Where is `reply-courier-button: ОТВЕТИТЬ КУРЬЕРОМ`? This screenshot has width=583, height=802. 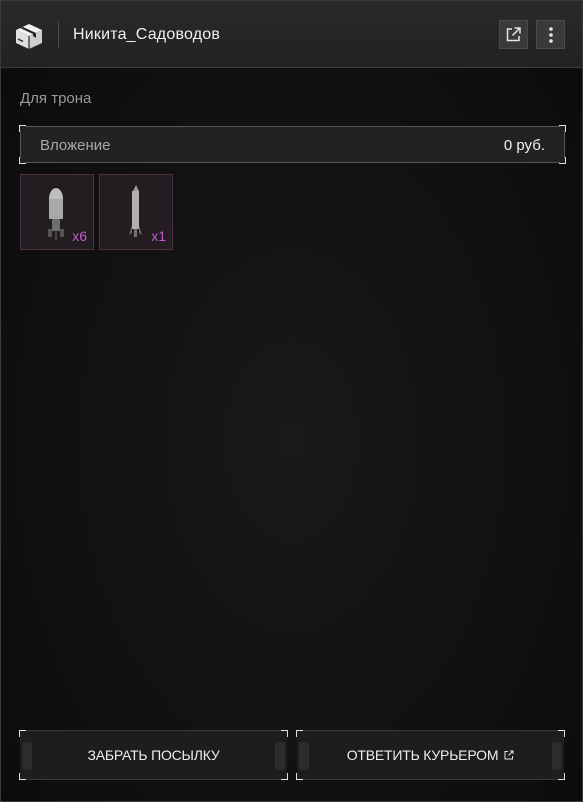
reply-courier-button: ОТВЕТИТЬ КУРЬЕРОМ is located at coordinates (430, 755).